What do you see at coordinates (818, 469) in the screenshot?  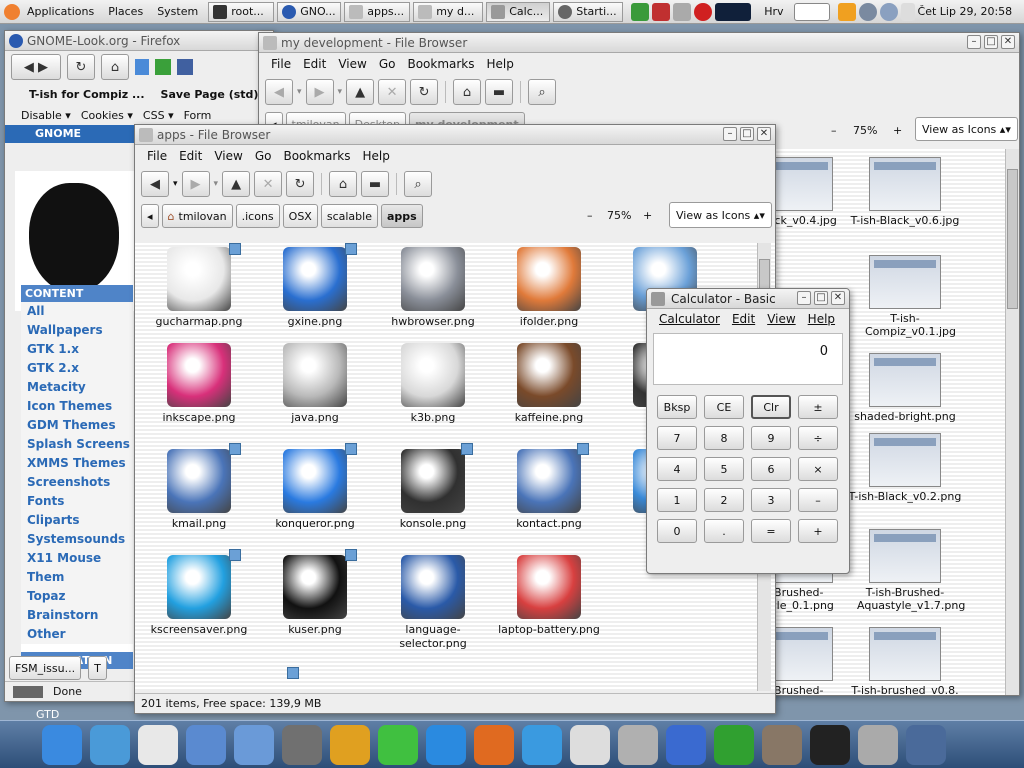 I see `calc-key: ×` at bounding box center [818, 469].